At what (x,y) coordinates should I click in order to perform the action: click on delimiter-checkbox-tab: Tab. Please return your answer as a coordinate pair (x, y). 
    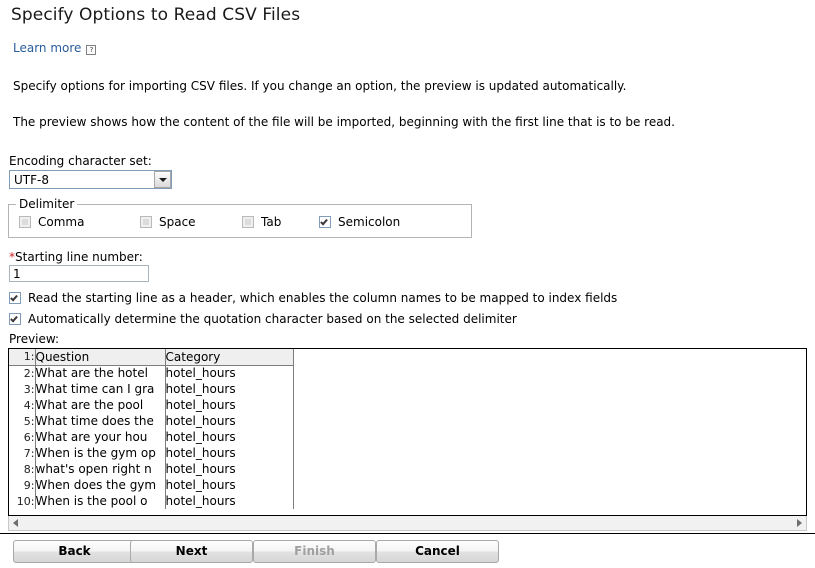
    Looking at the image, I should click on (261, 222).